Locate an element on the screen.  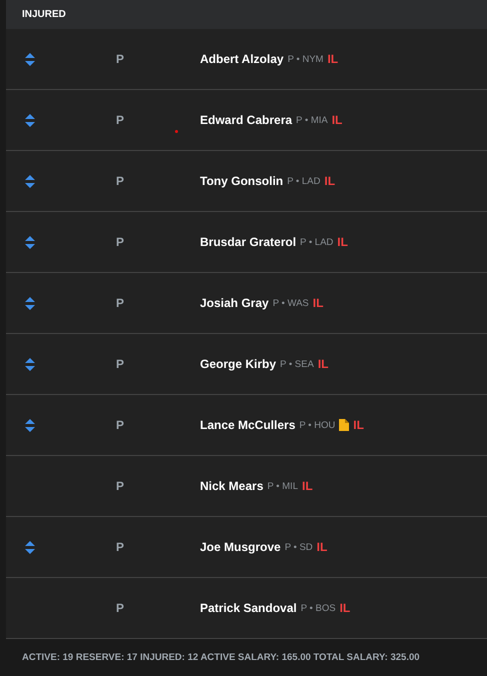
player-meta: P • HOU is located at coordinates (317, 425).